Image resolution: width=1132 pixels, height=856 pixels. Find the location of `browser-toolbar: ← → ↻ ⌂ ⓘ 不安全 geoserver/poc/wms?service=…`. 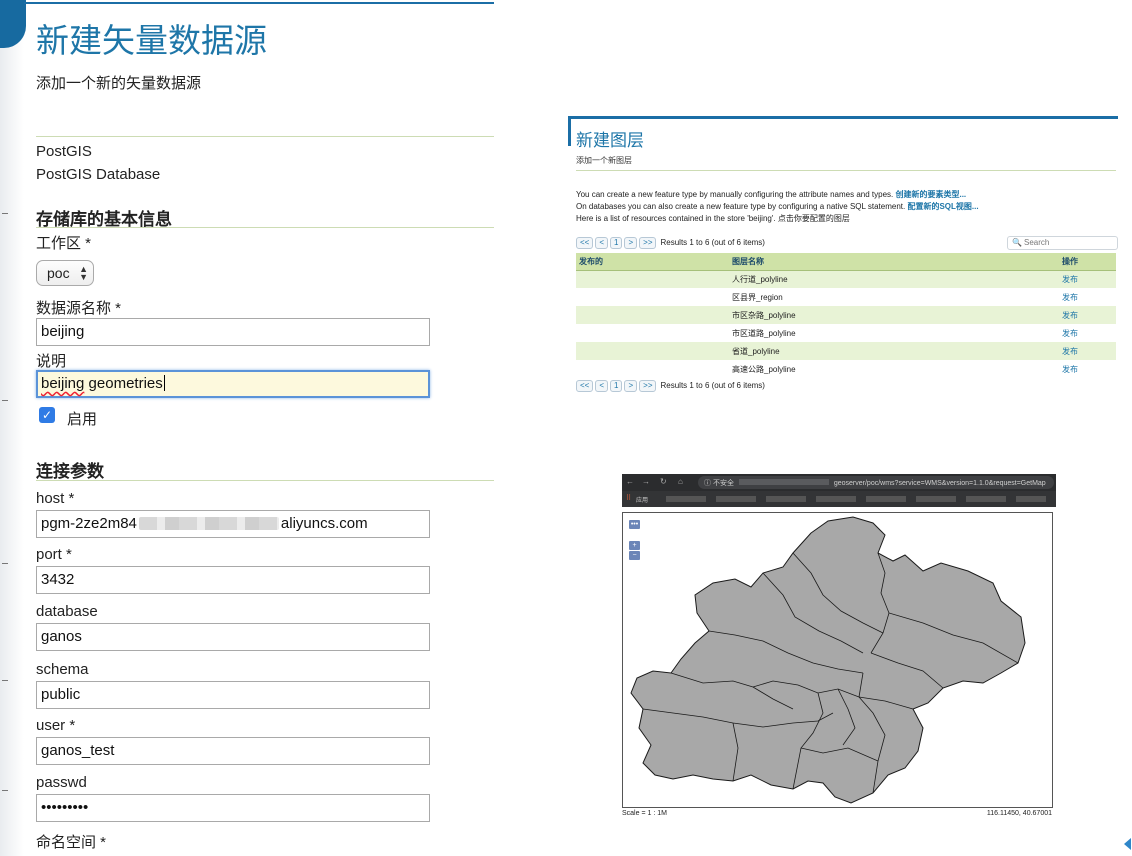

browser-toolbar: ← → ↻ ⌂ ⓘ 不安全 geoserver/poc/wms?service=… is located at coordinates (839, 482).